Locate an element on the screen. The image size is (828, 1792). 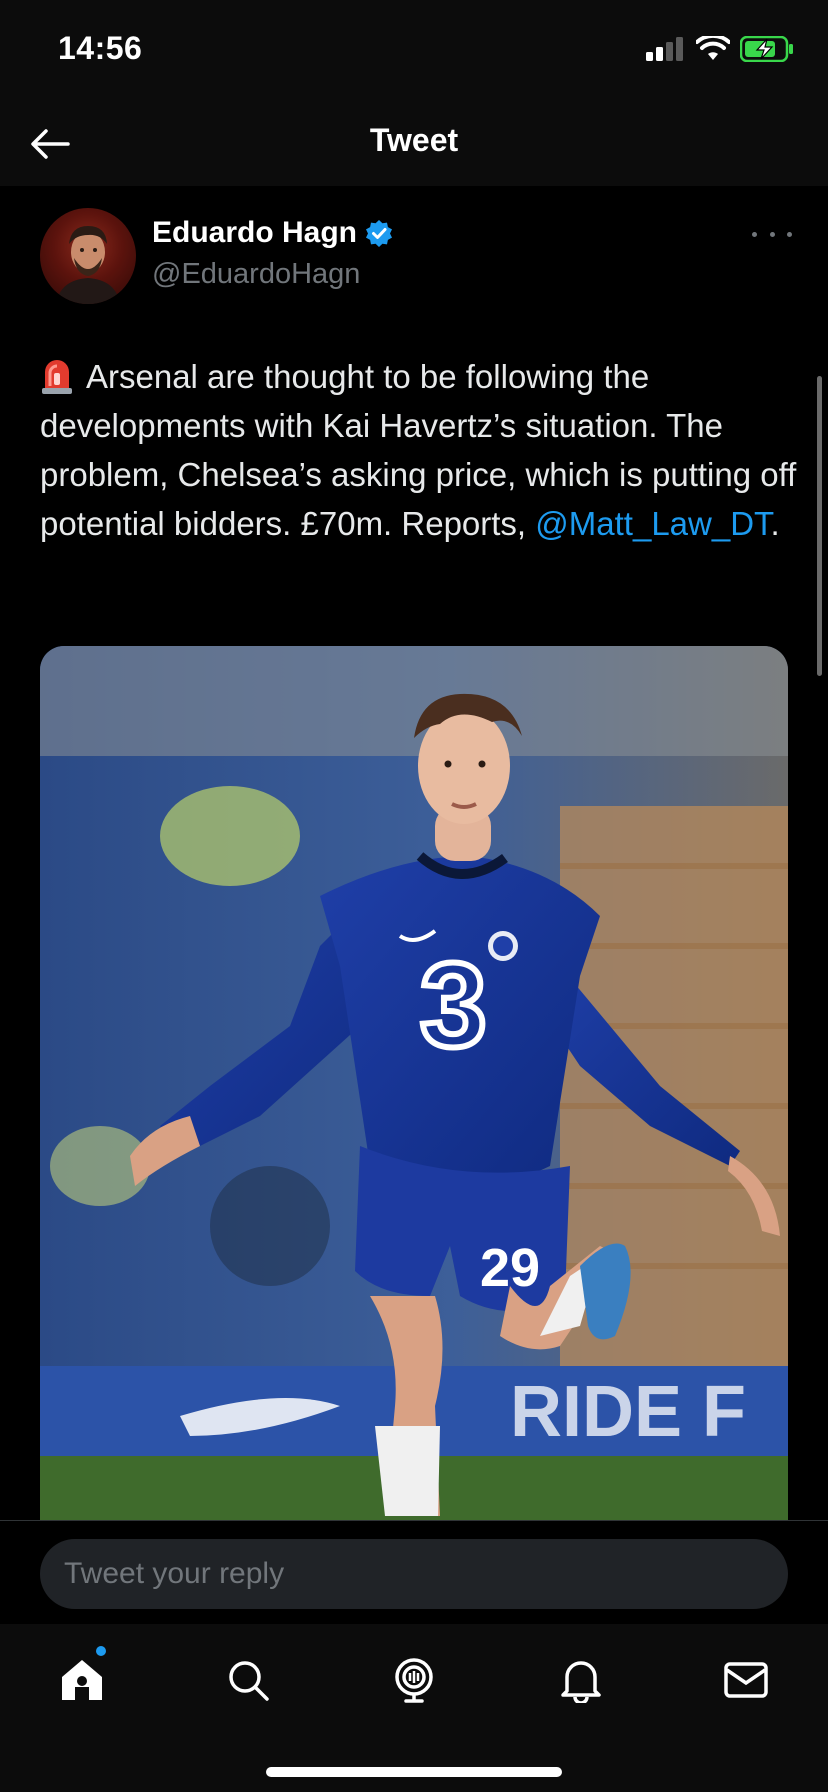
tab-search is located at coordinates (248, 1680).